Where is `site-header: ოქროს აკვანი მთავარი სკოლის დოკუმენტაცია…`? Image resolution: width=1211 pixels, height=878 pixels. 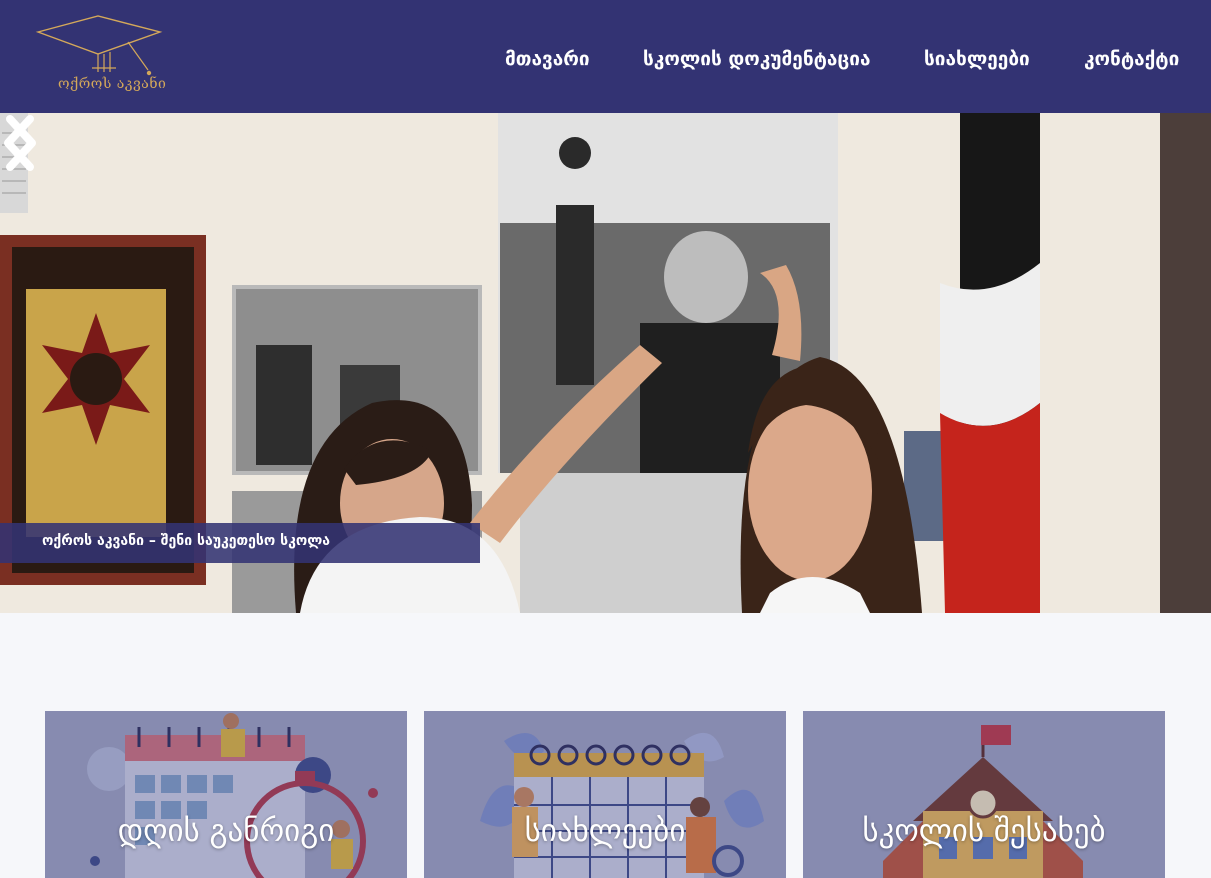
site-header: ოქროს აკვანი მთავარი სკოლის დოკუმენტაცია… is located at coordinates (605, 56).